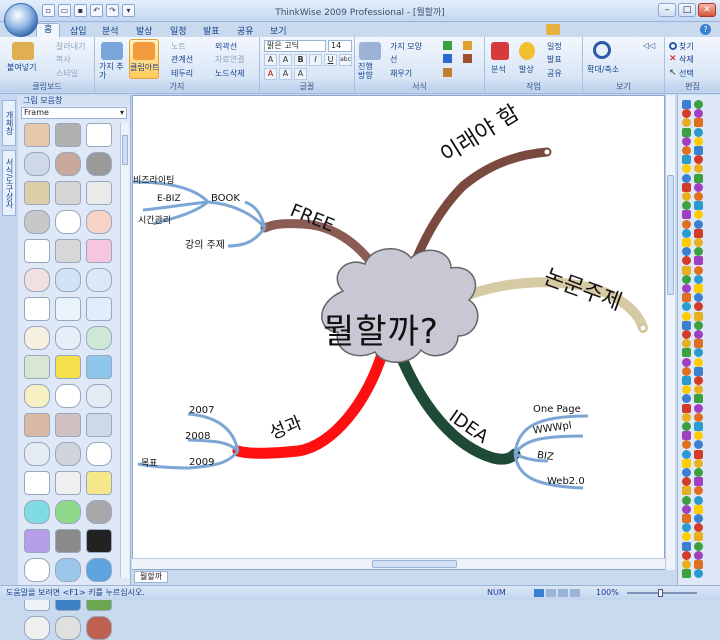 The image size is (720, 640). Describe the element at coordinates (705, 29) in the screenshot. I see `help-icon: ?` at that location.